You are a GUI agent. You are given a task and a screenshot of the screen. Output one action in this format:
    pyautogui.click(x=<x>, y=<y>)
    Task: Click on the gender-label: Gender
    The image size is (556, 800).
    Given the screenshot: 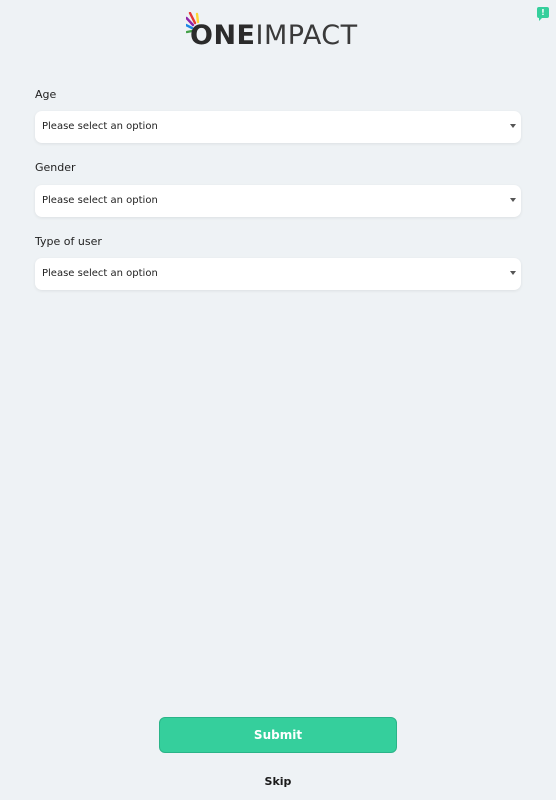 What is the action you would take?
    pyautogui.click(x=55, y=167)
    